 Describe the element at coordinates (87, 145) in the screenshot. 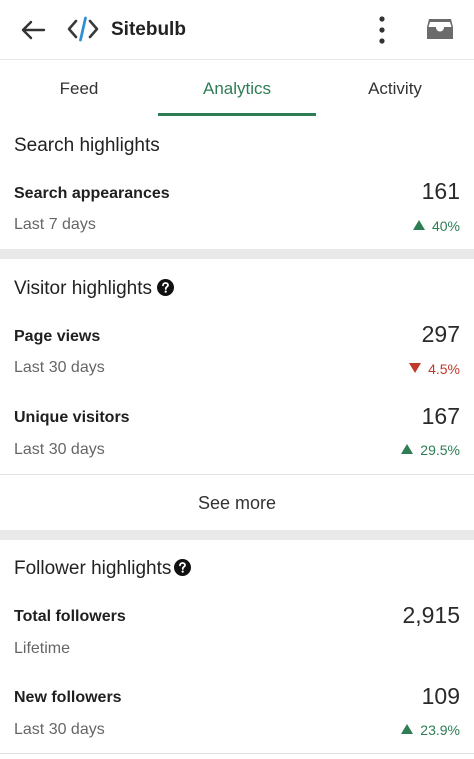

I see `search-highlights-title: Search highlights` at that location.